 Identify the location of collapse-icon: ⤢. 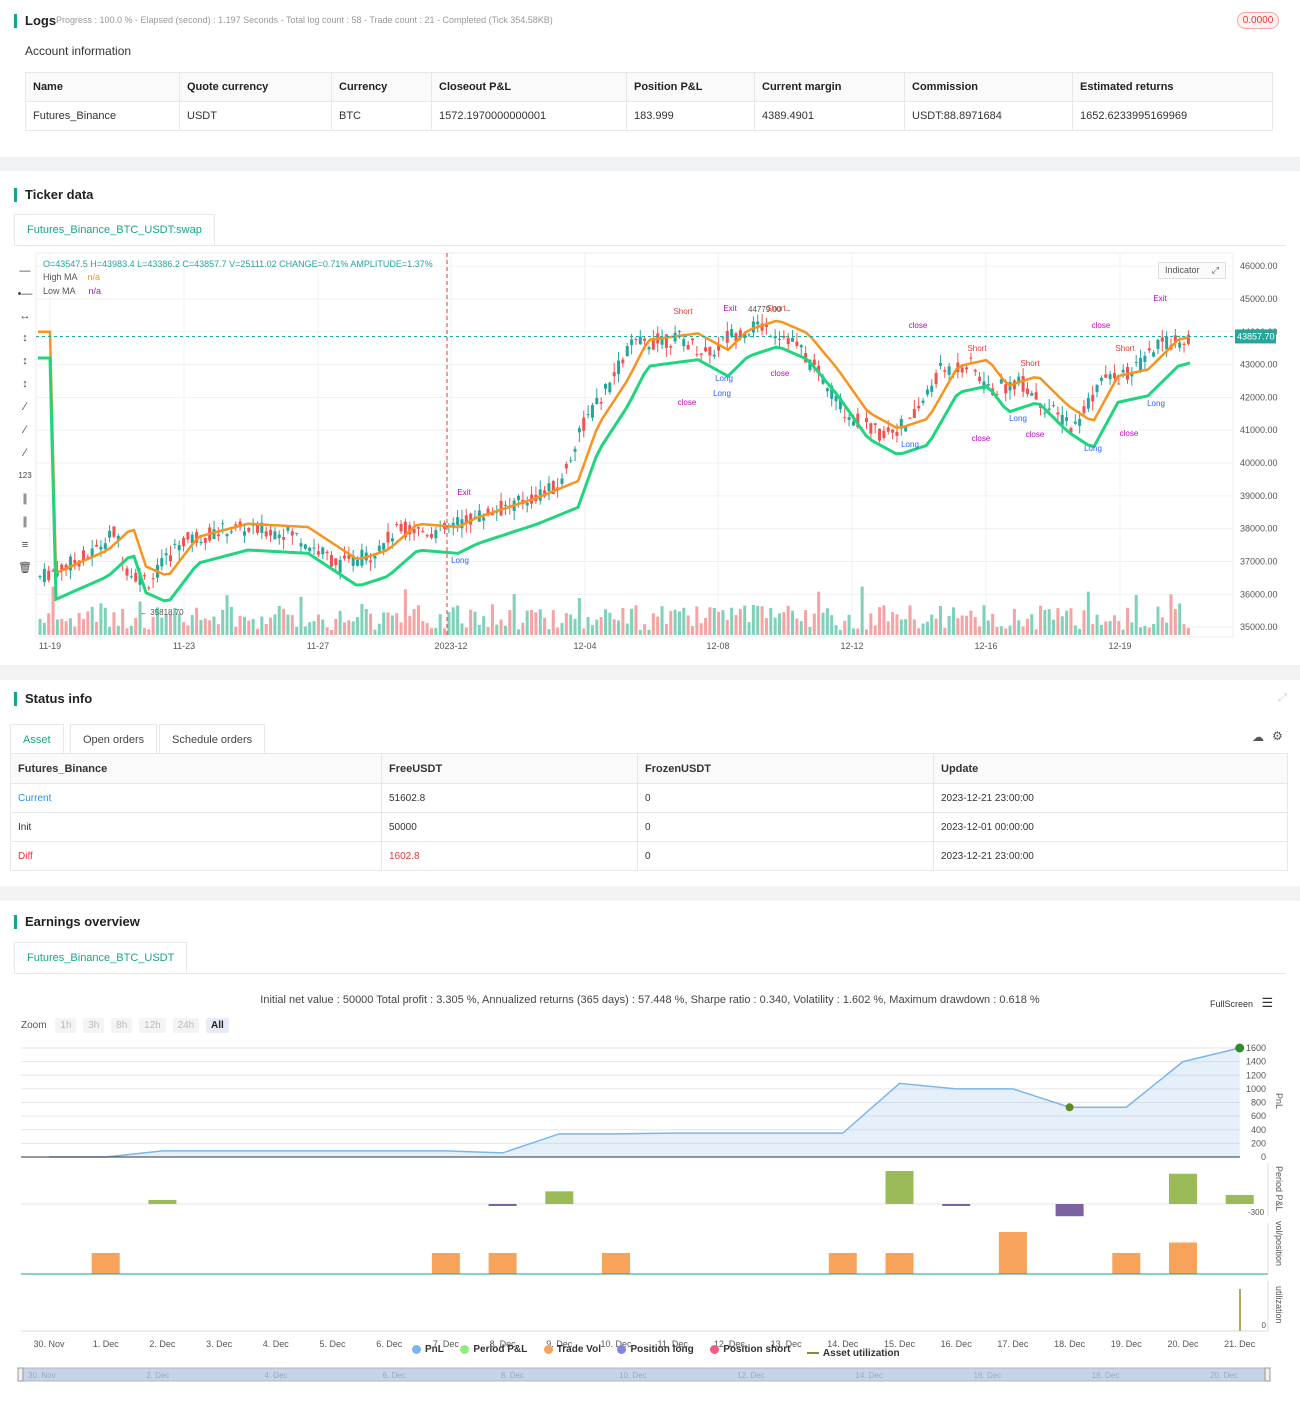
(1282, 698).